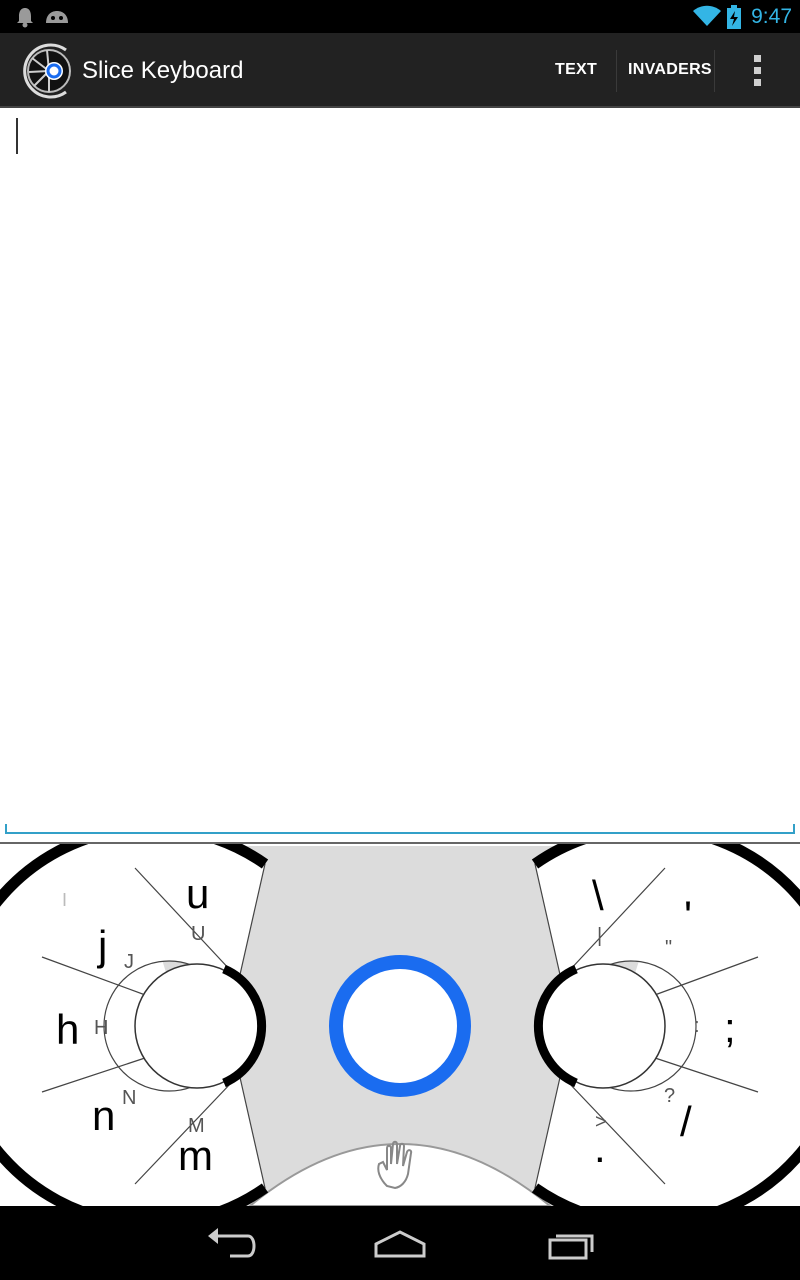 Image resolution: width=800 pixels, height=1280 pixels. I want to click on home-icon, so click(400, 1244).